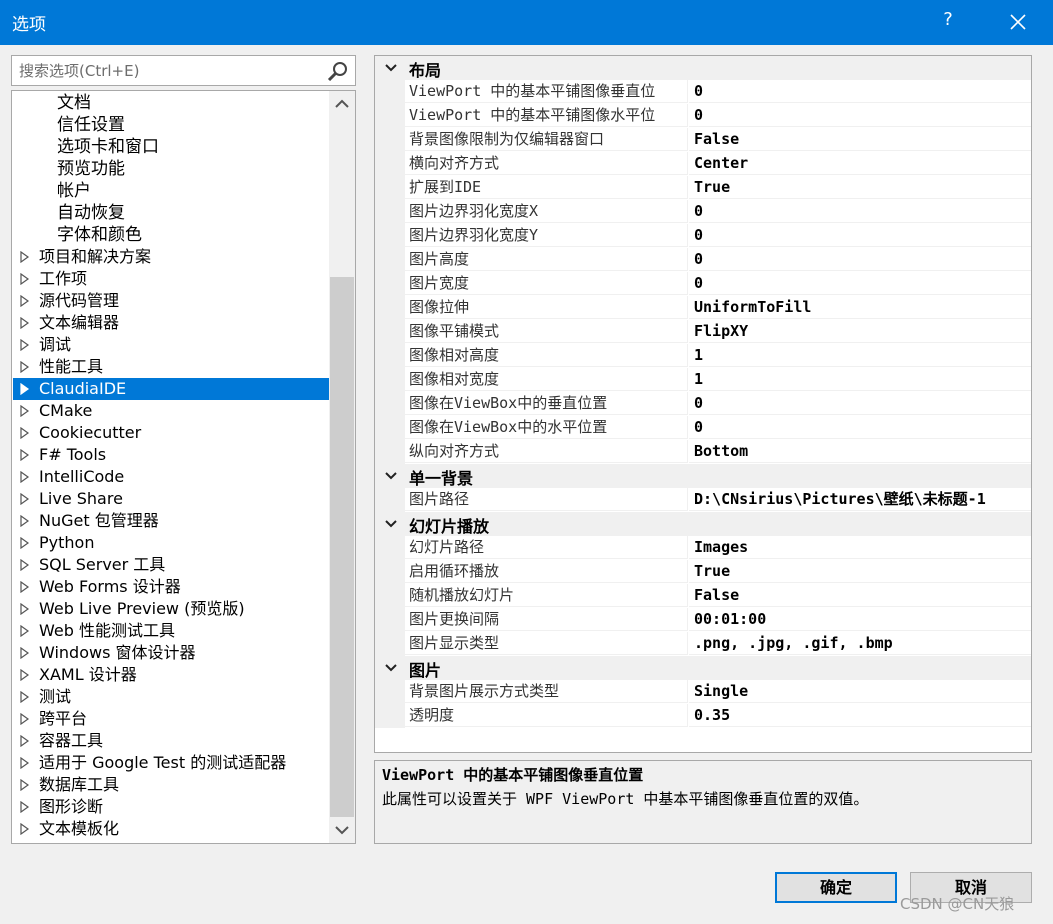  Describe the element at coordinates (860, 547) in the screenshot. I see `property-value: Images` at that location.